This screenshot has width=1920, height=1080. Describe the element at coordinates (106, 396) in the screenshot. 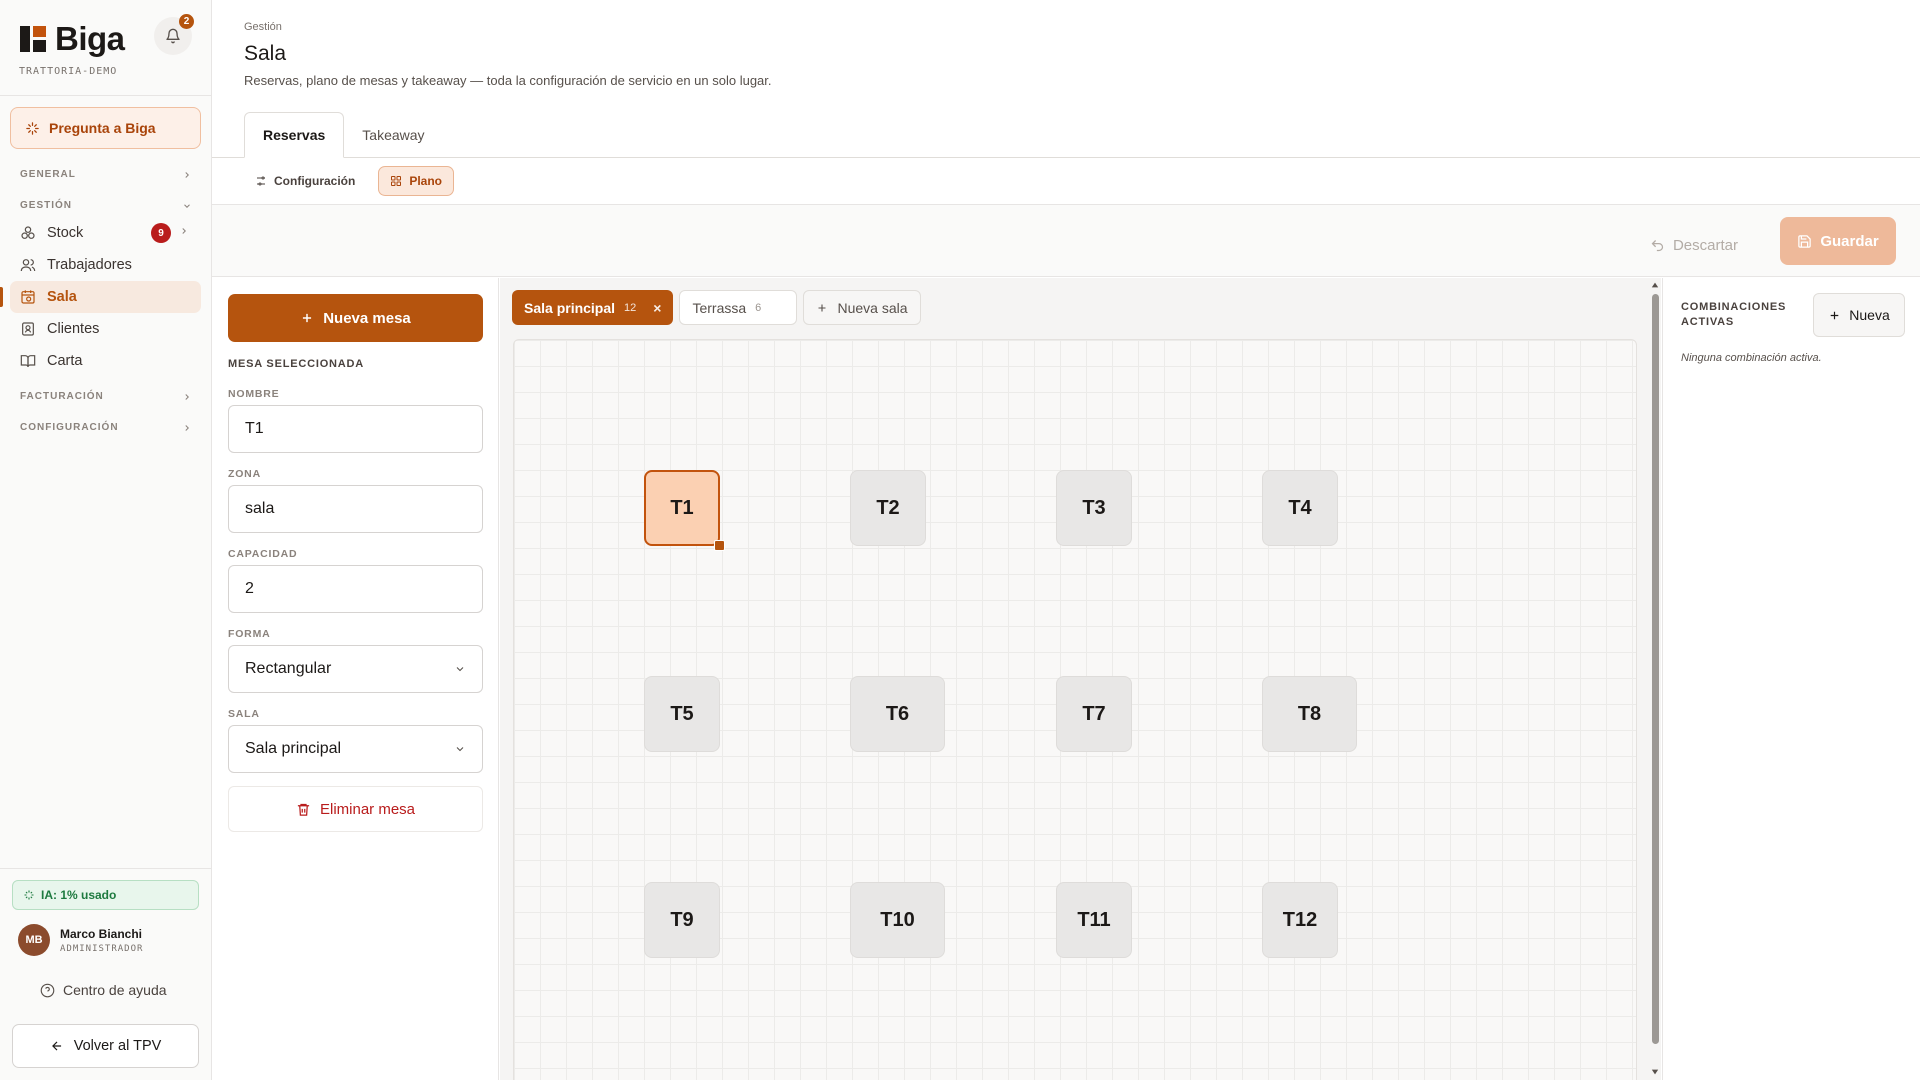

I see `nav-section-facturacion: FACTURACIÓN` at that location.